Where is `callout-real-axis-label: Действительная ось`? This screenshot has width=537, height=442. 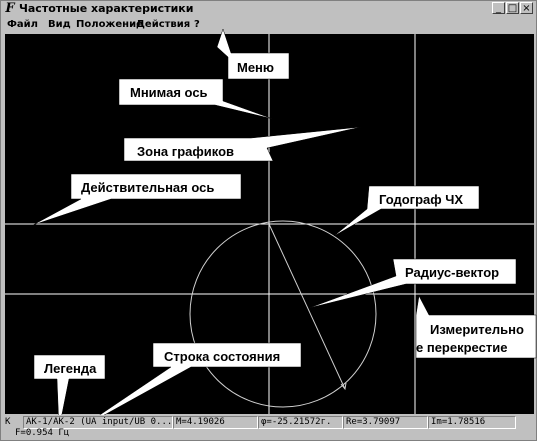 callout-real-axis-label: Действительная ось is located at coordinates (147, 187).